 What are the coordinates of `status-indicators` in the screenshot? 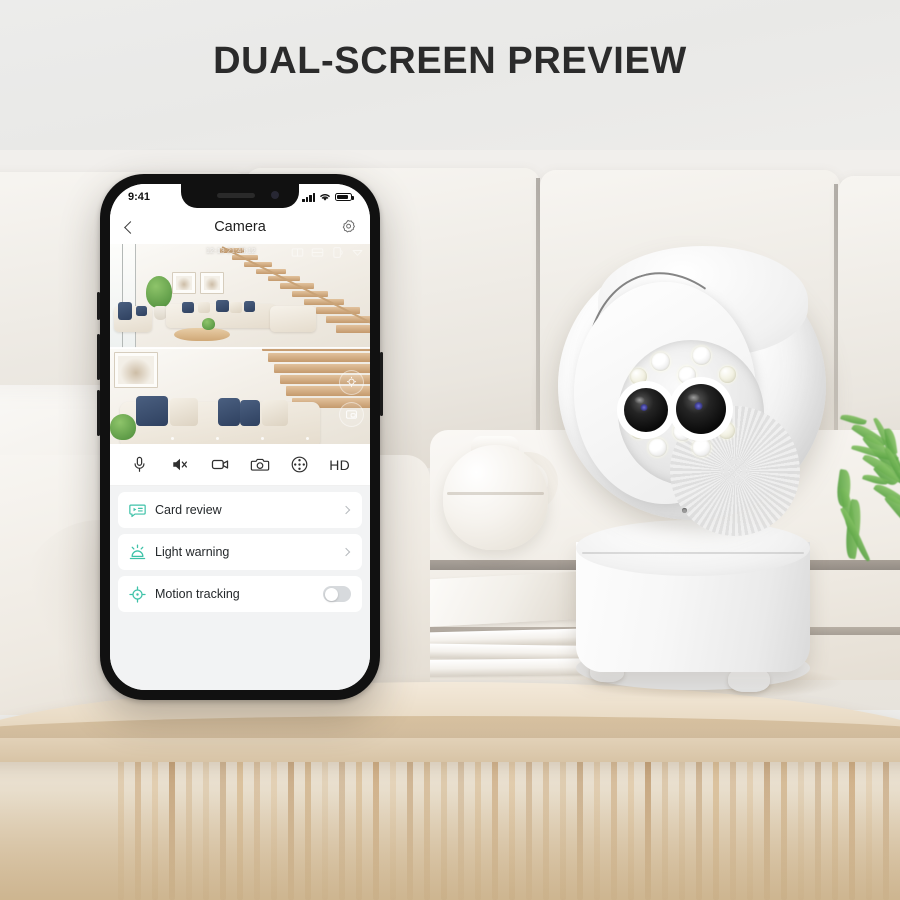 It's located at (328, 197).